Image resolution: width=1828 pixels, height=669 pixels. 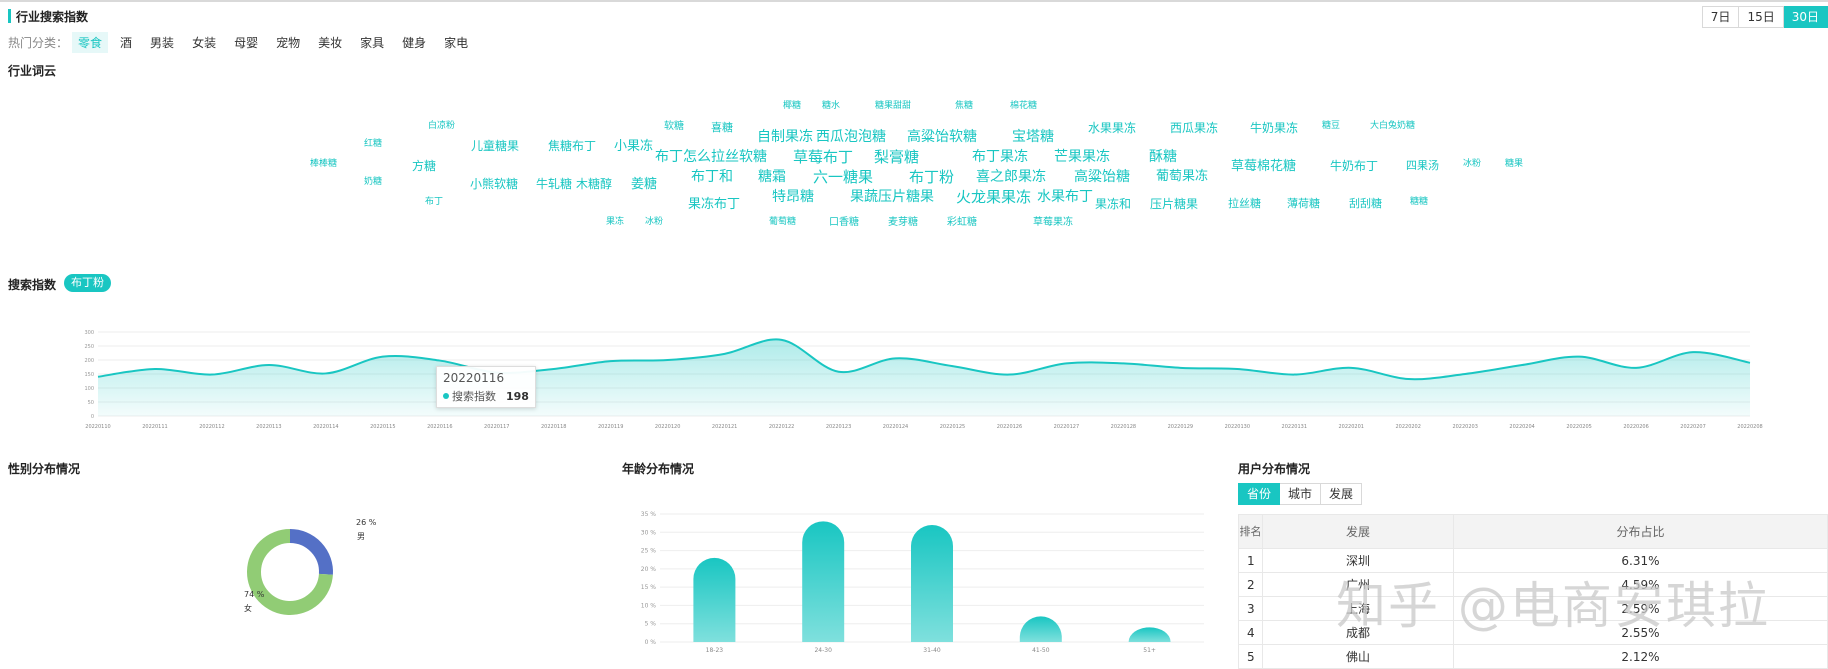 I want to click on cloud-word: 葡萄果冻, so click(x=1182, y=176).